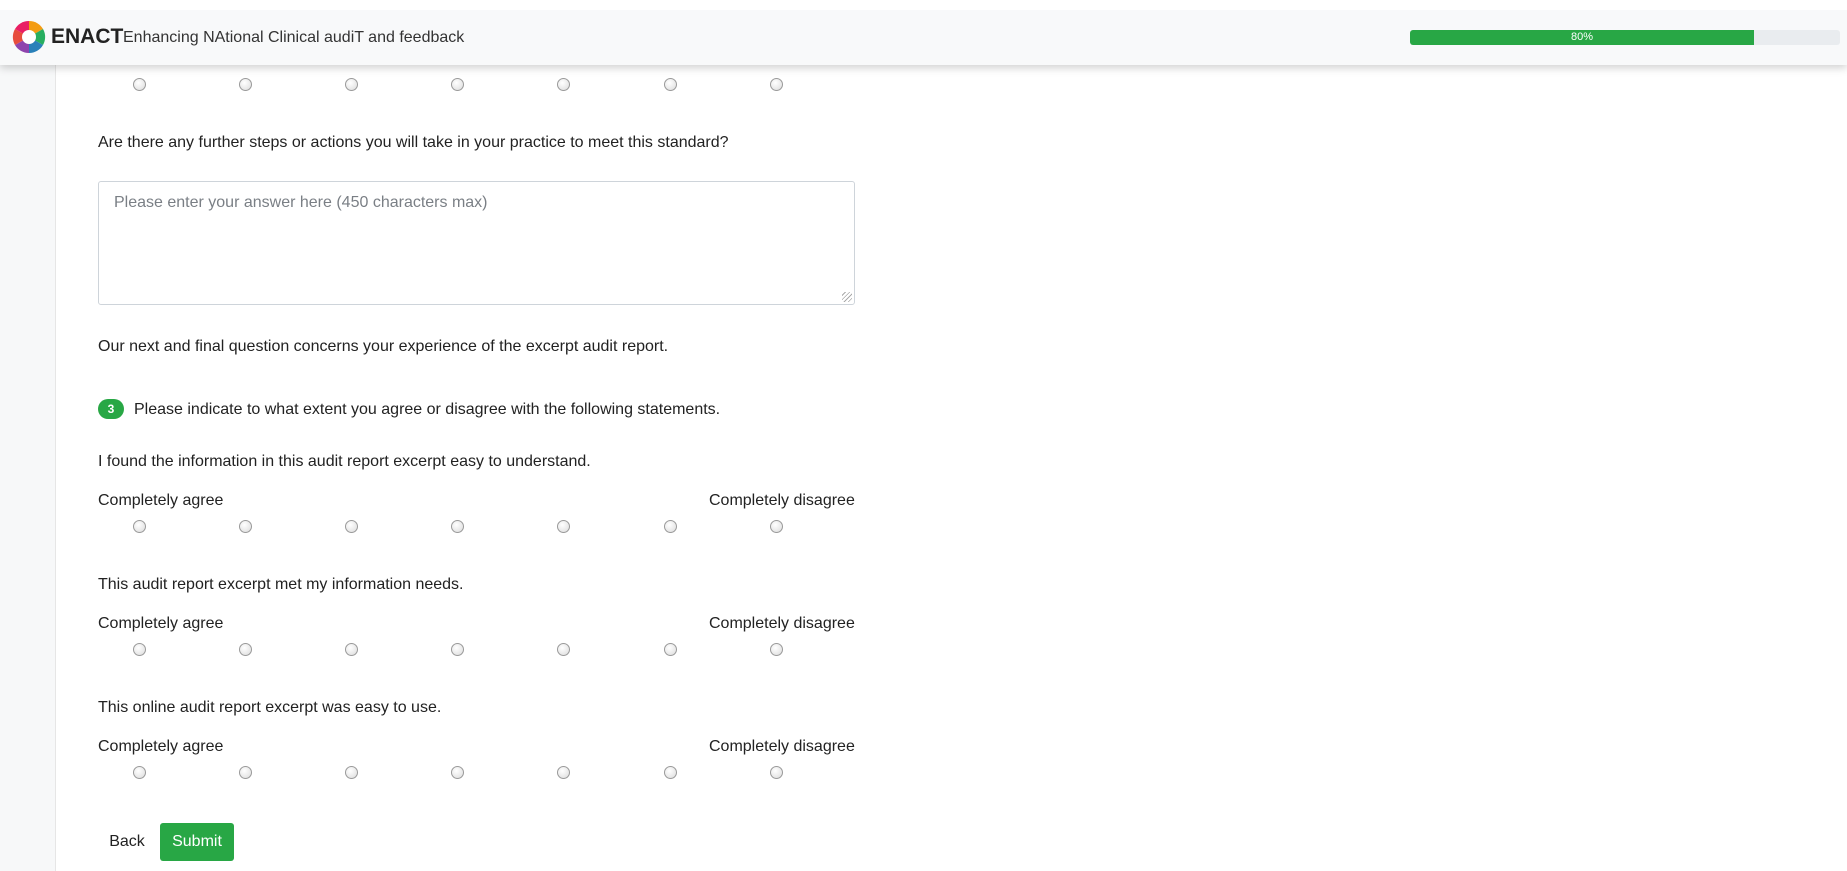 The width and height of the screenshot is (1847, 871). I want to click on top-strip, so click(923, 5).